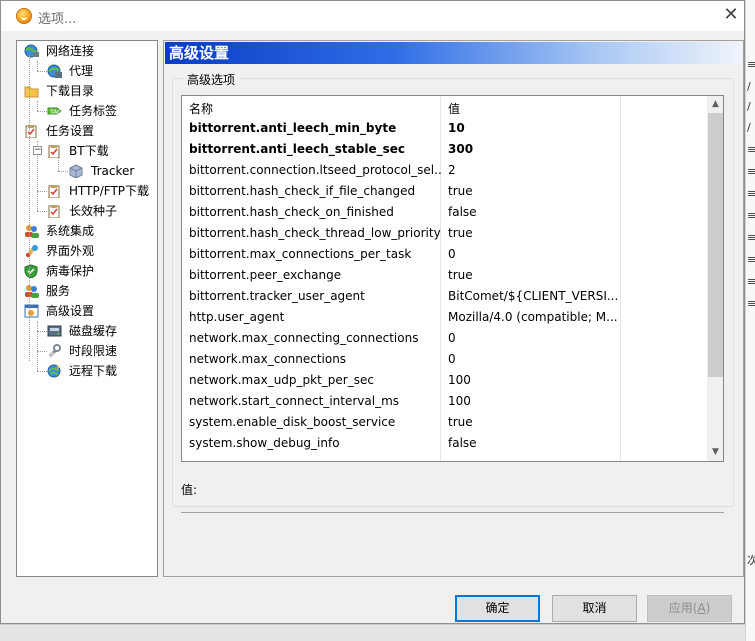 The height and width of the screenshot is (641, 755). I want to click on apply-button: 应用(A), so click(689, 608).